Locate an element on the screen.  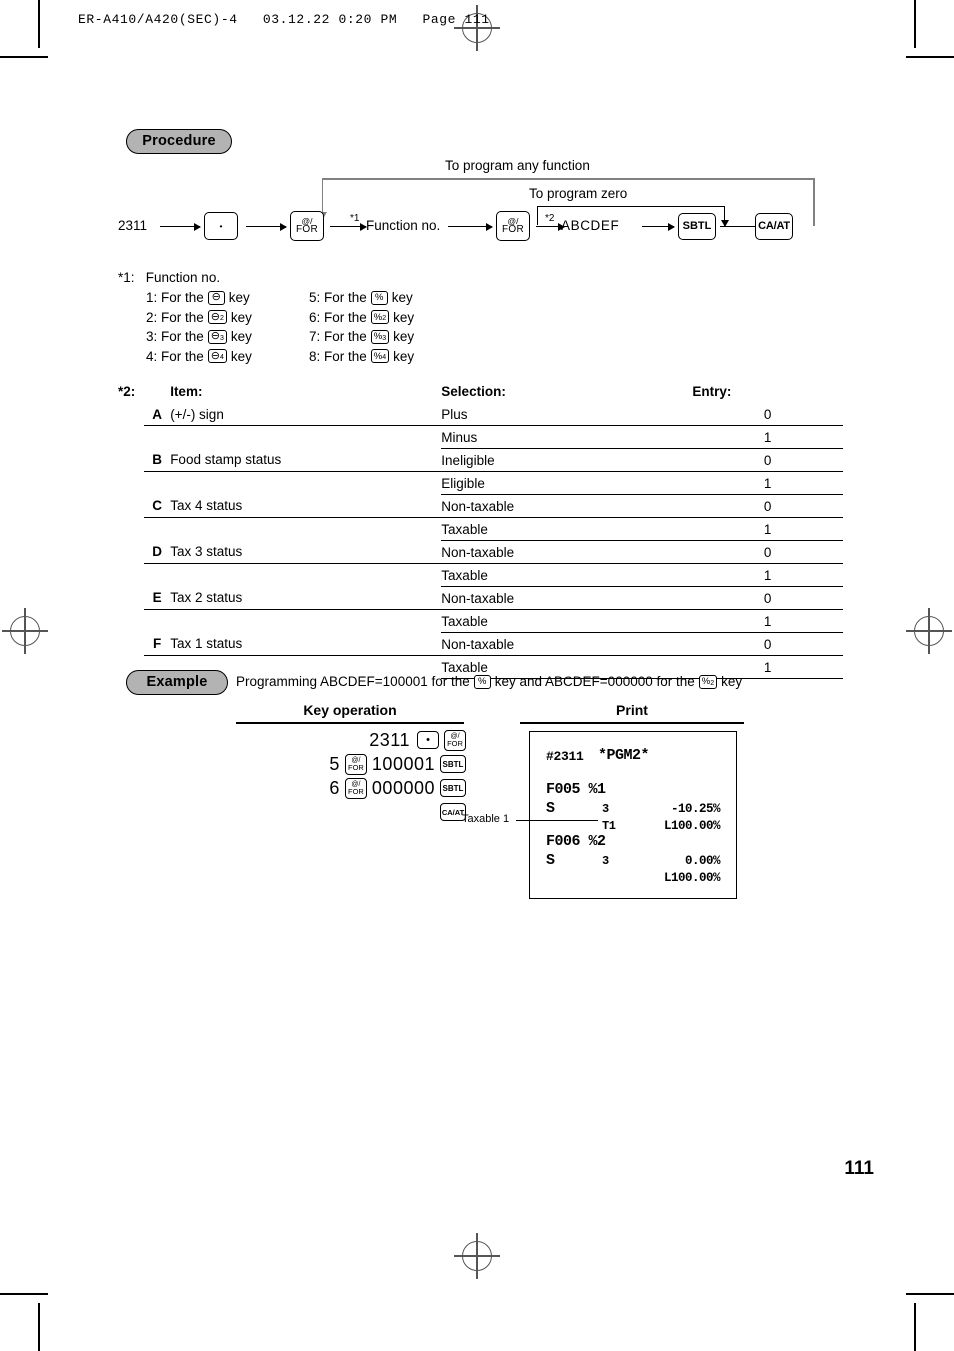
callout-leader-line is located at coordinates (557, 821).